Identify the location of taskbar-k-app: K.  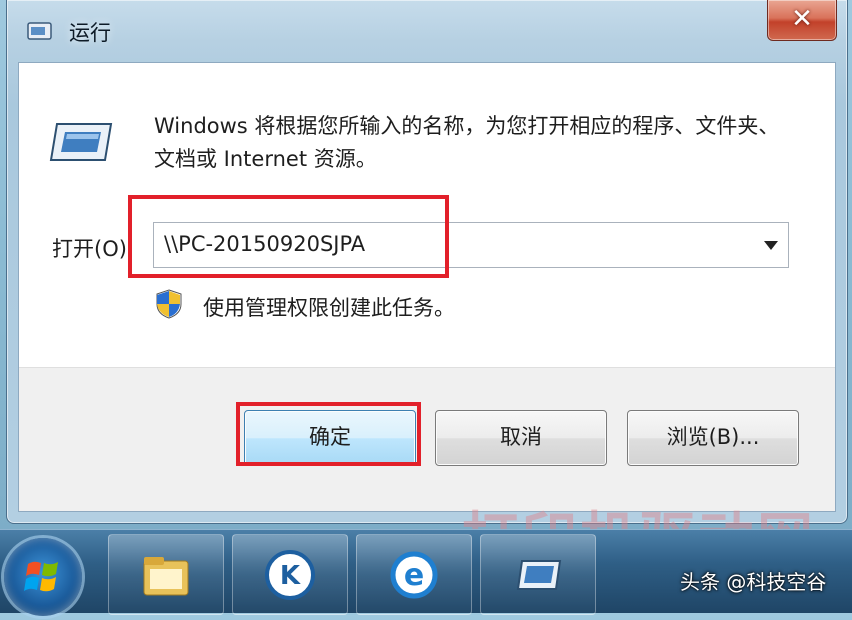
(290, 574).